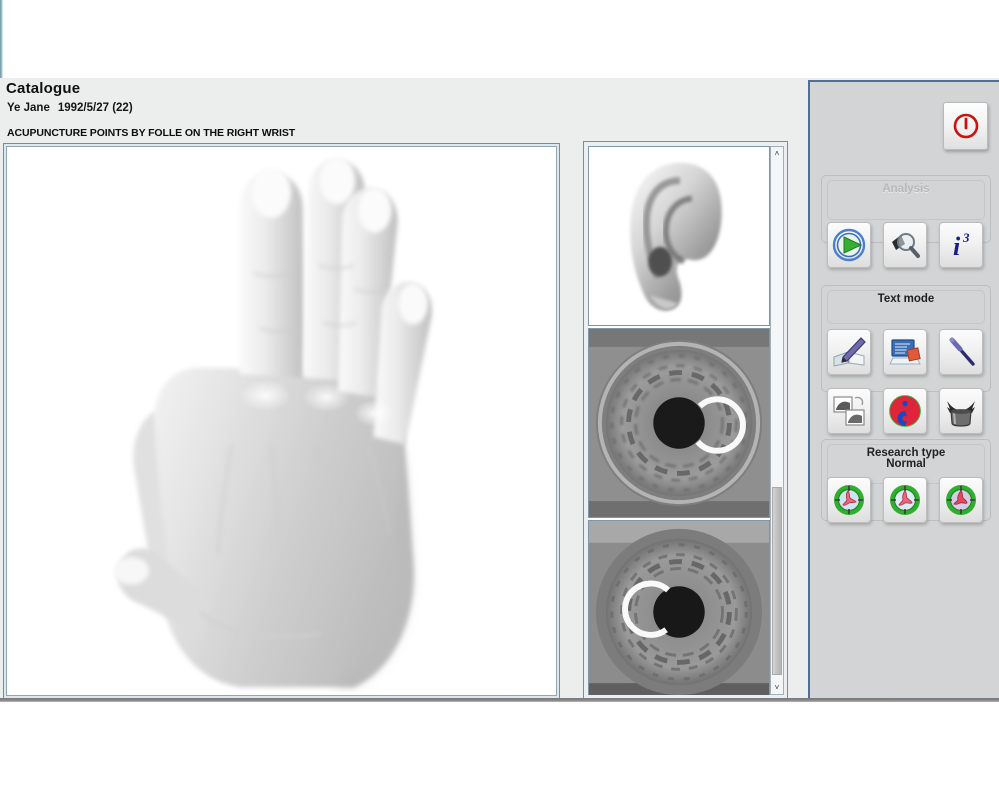  I want to click on report-button, so click(904, 352).